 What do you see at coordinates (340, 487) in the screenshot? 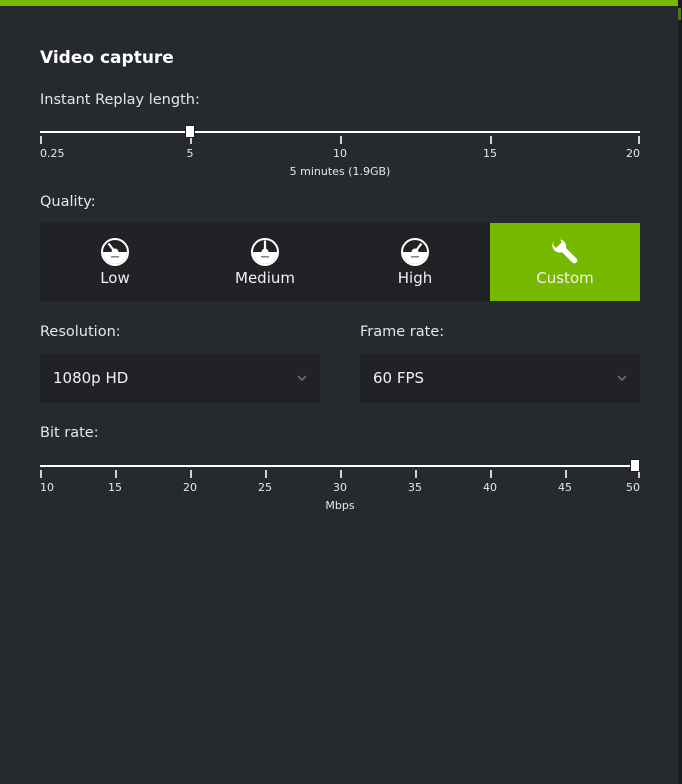
I see `slider-tick-label: 30` at bounding box center [340, 487].